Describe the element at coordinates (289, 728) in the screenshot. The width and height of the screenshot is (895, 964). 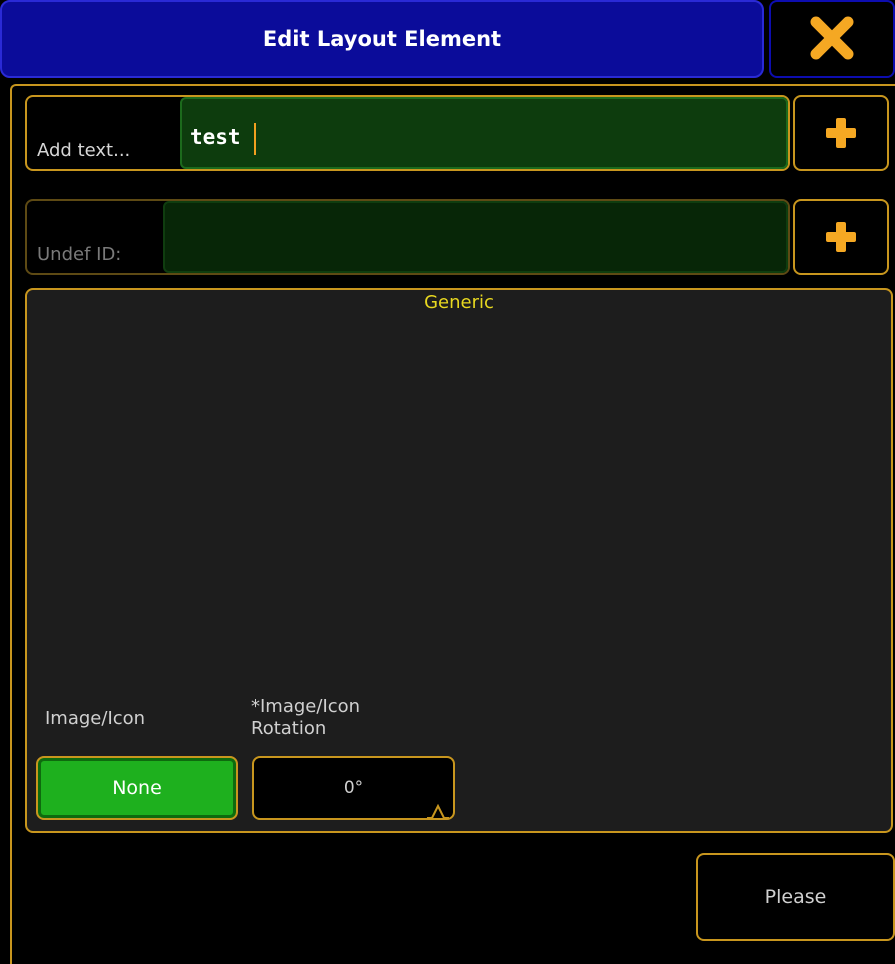
I see `rotation-label-line2: Rotation` at that location.